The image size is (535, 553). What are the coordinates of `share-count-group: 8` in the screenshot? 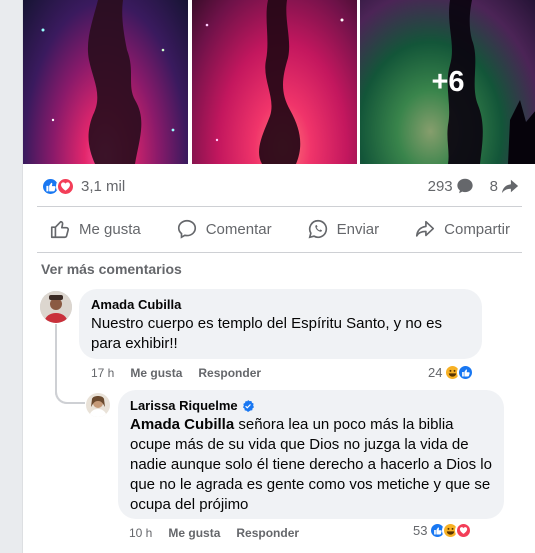 It's located at (504, 186).